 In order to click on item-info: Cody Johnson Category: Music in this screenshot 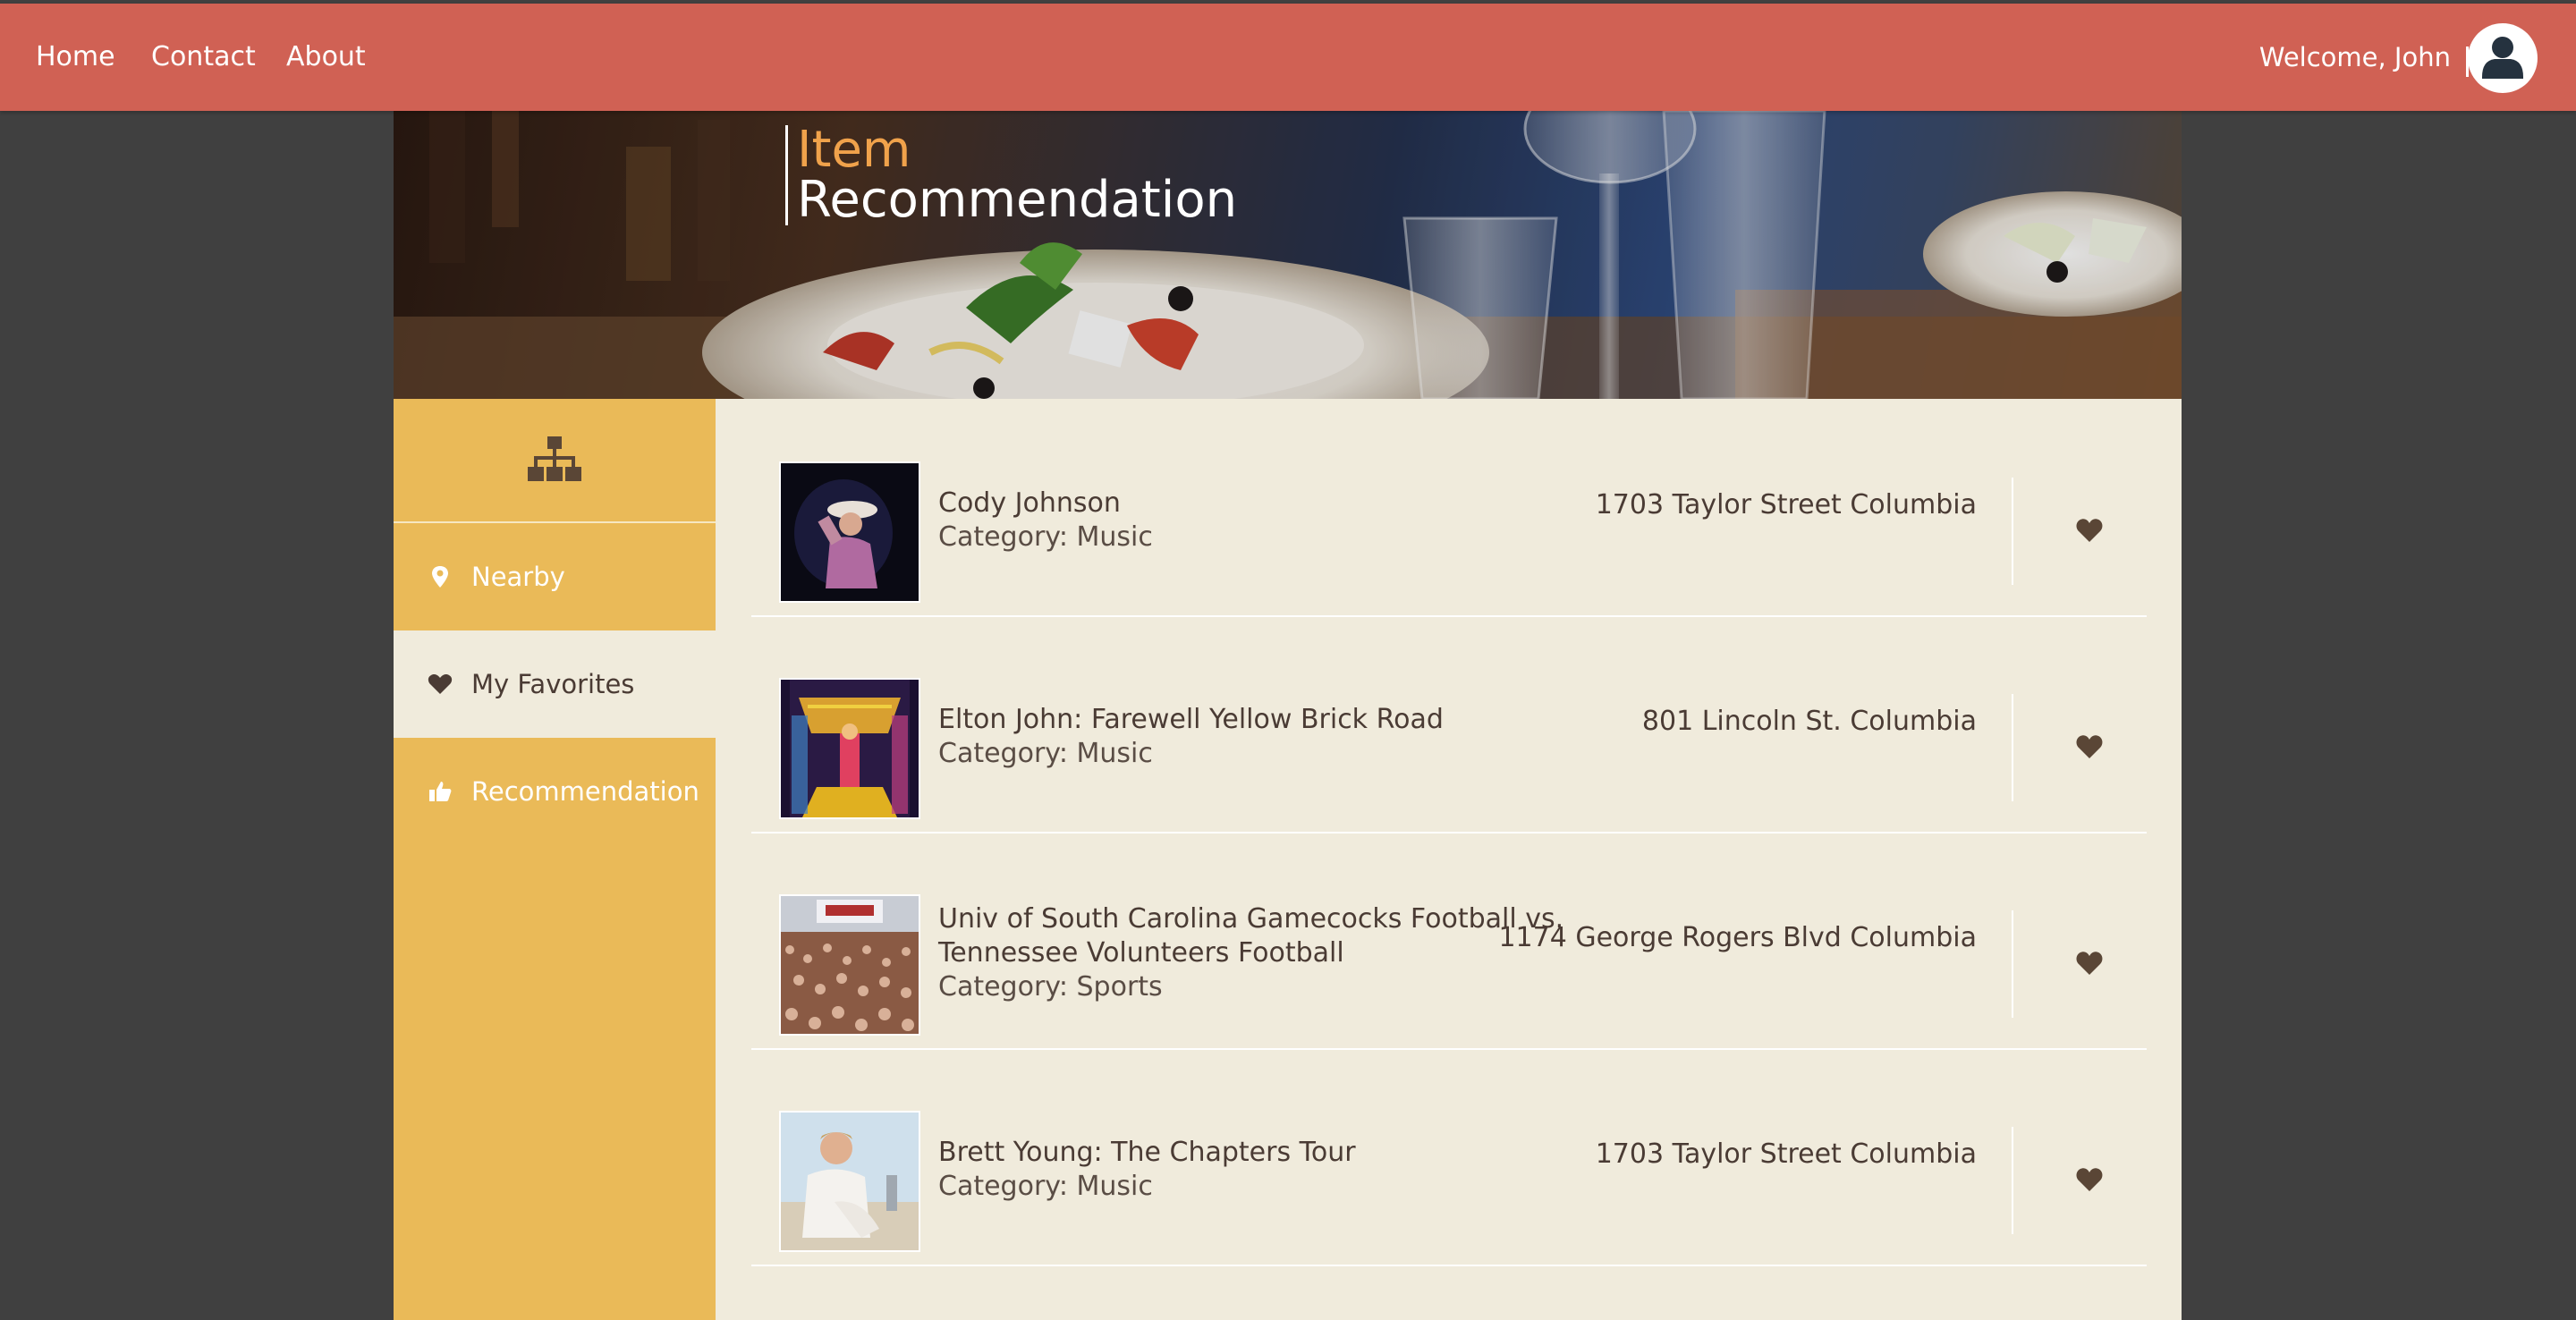, I will do `click(1045, 520)`.